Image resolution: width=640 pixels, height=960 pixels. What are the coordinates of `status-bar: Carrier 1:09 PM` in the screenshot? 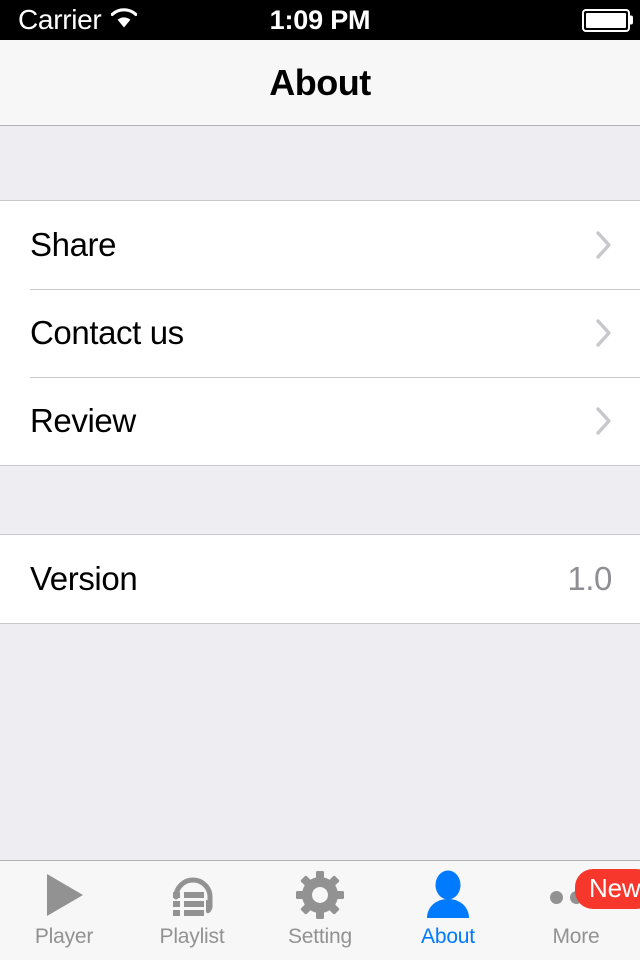 It's located at (320, 20).